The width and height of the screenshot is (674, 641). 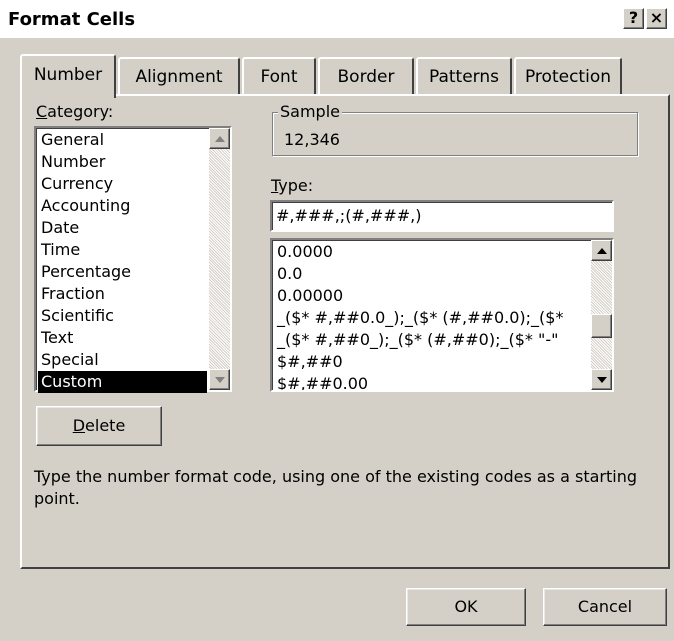 I want to click on tab-protection: Protection, so click(x=568, y=76).